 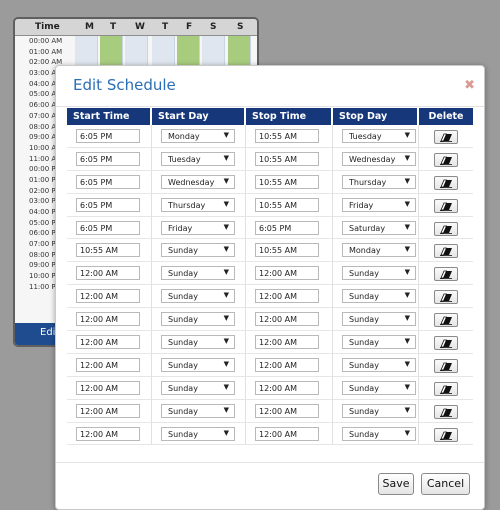 What do you see at coordinates (108, 250) in the screenshot?
I see `start-time-input: 10:55 AM` at bounding box center [108, 250].